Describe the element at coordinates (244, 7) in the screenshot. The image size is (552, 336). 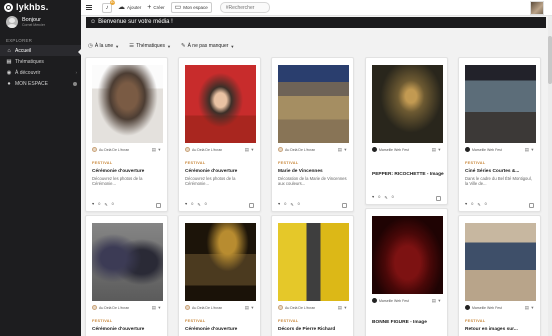
I see `search-input` at that location.